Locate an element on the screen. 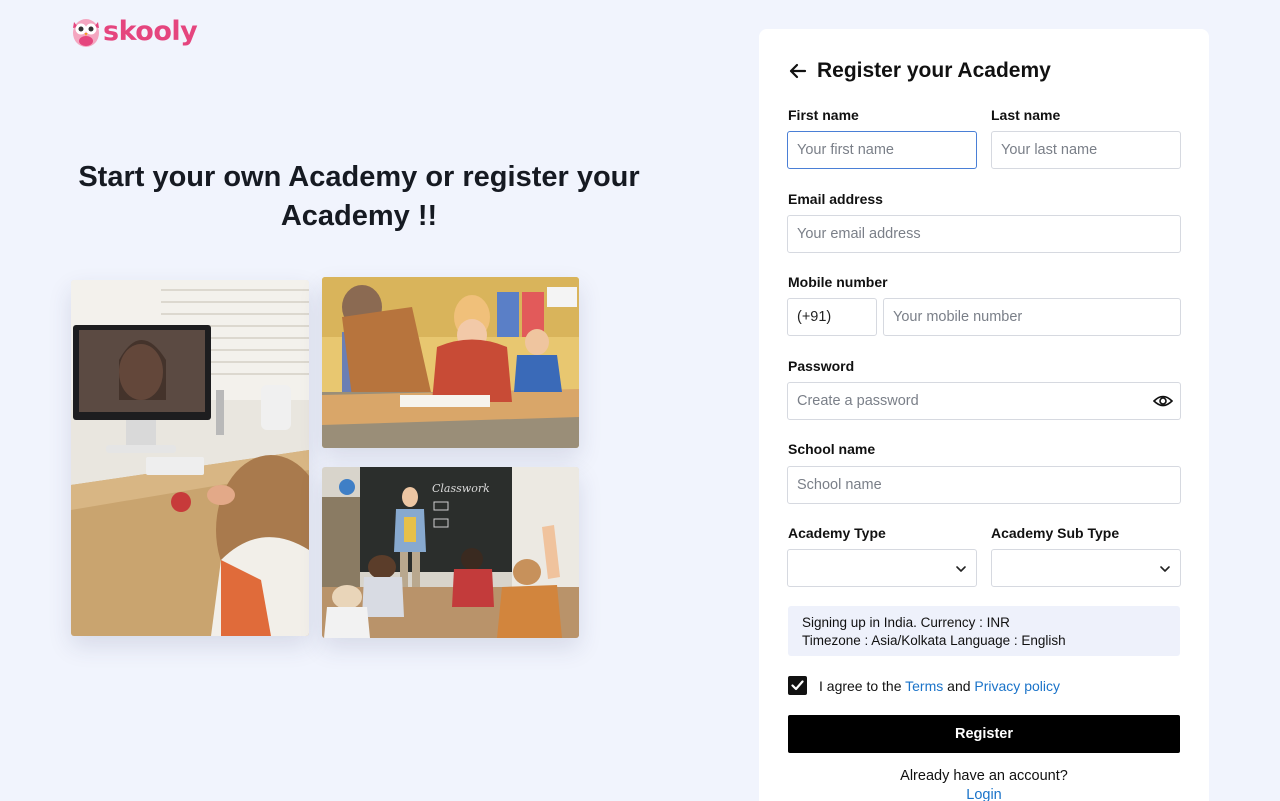  teacher-chalkboard-photo: Classwork is located at coordinates (450, 552).